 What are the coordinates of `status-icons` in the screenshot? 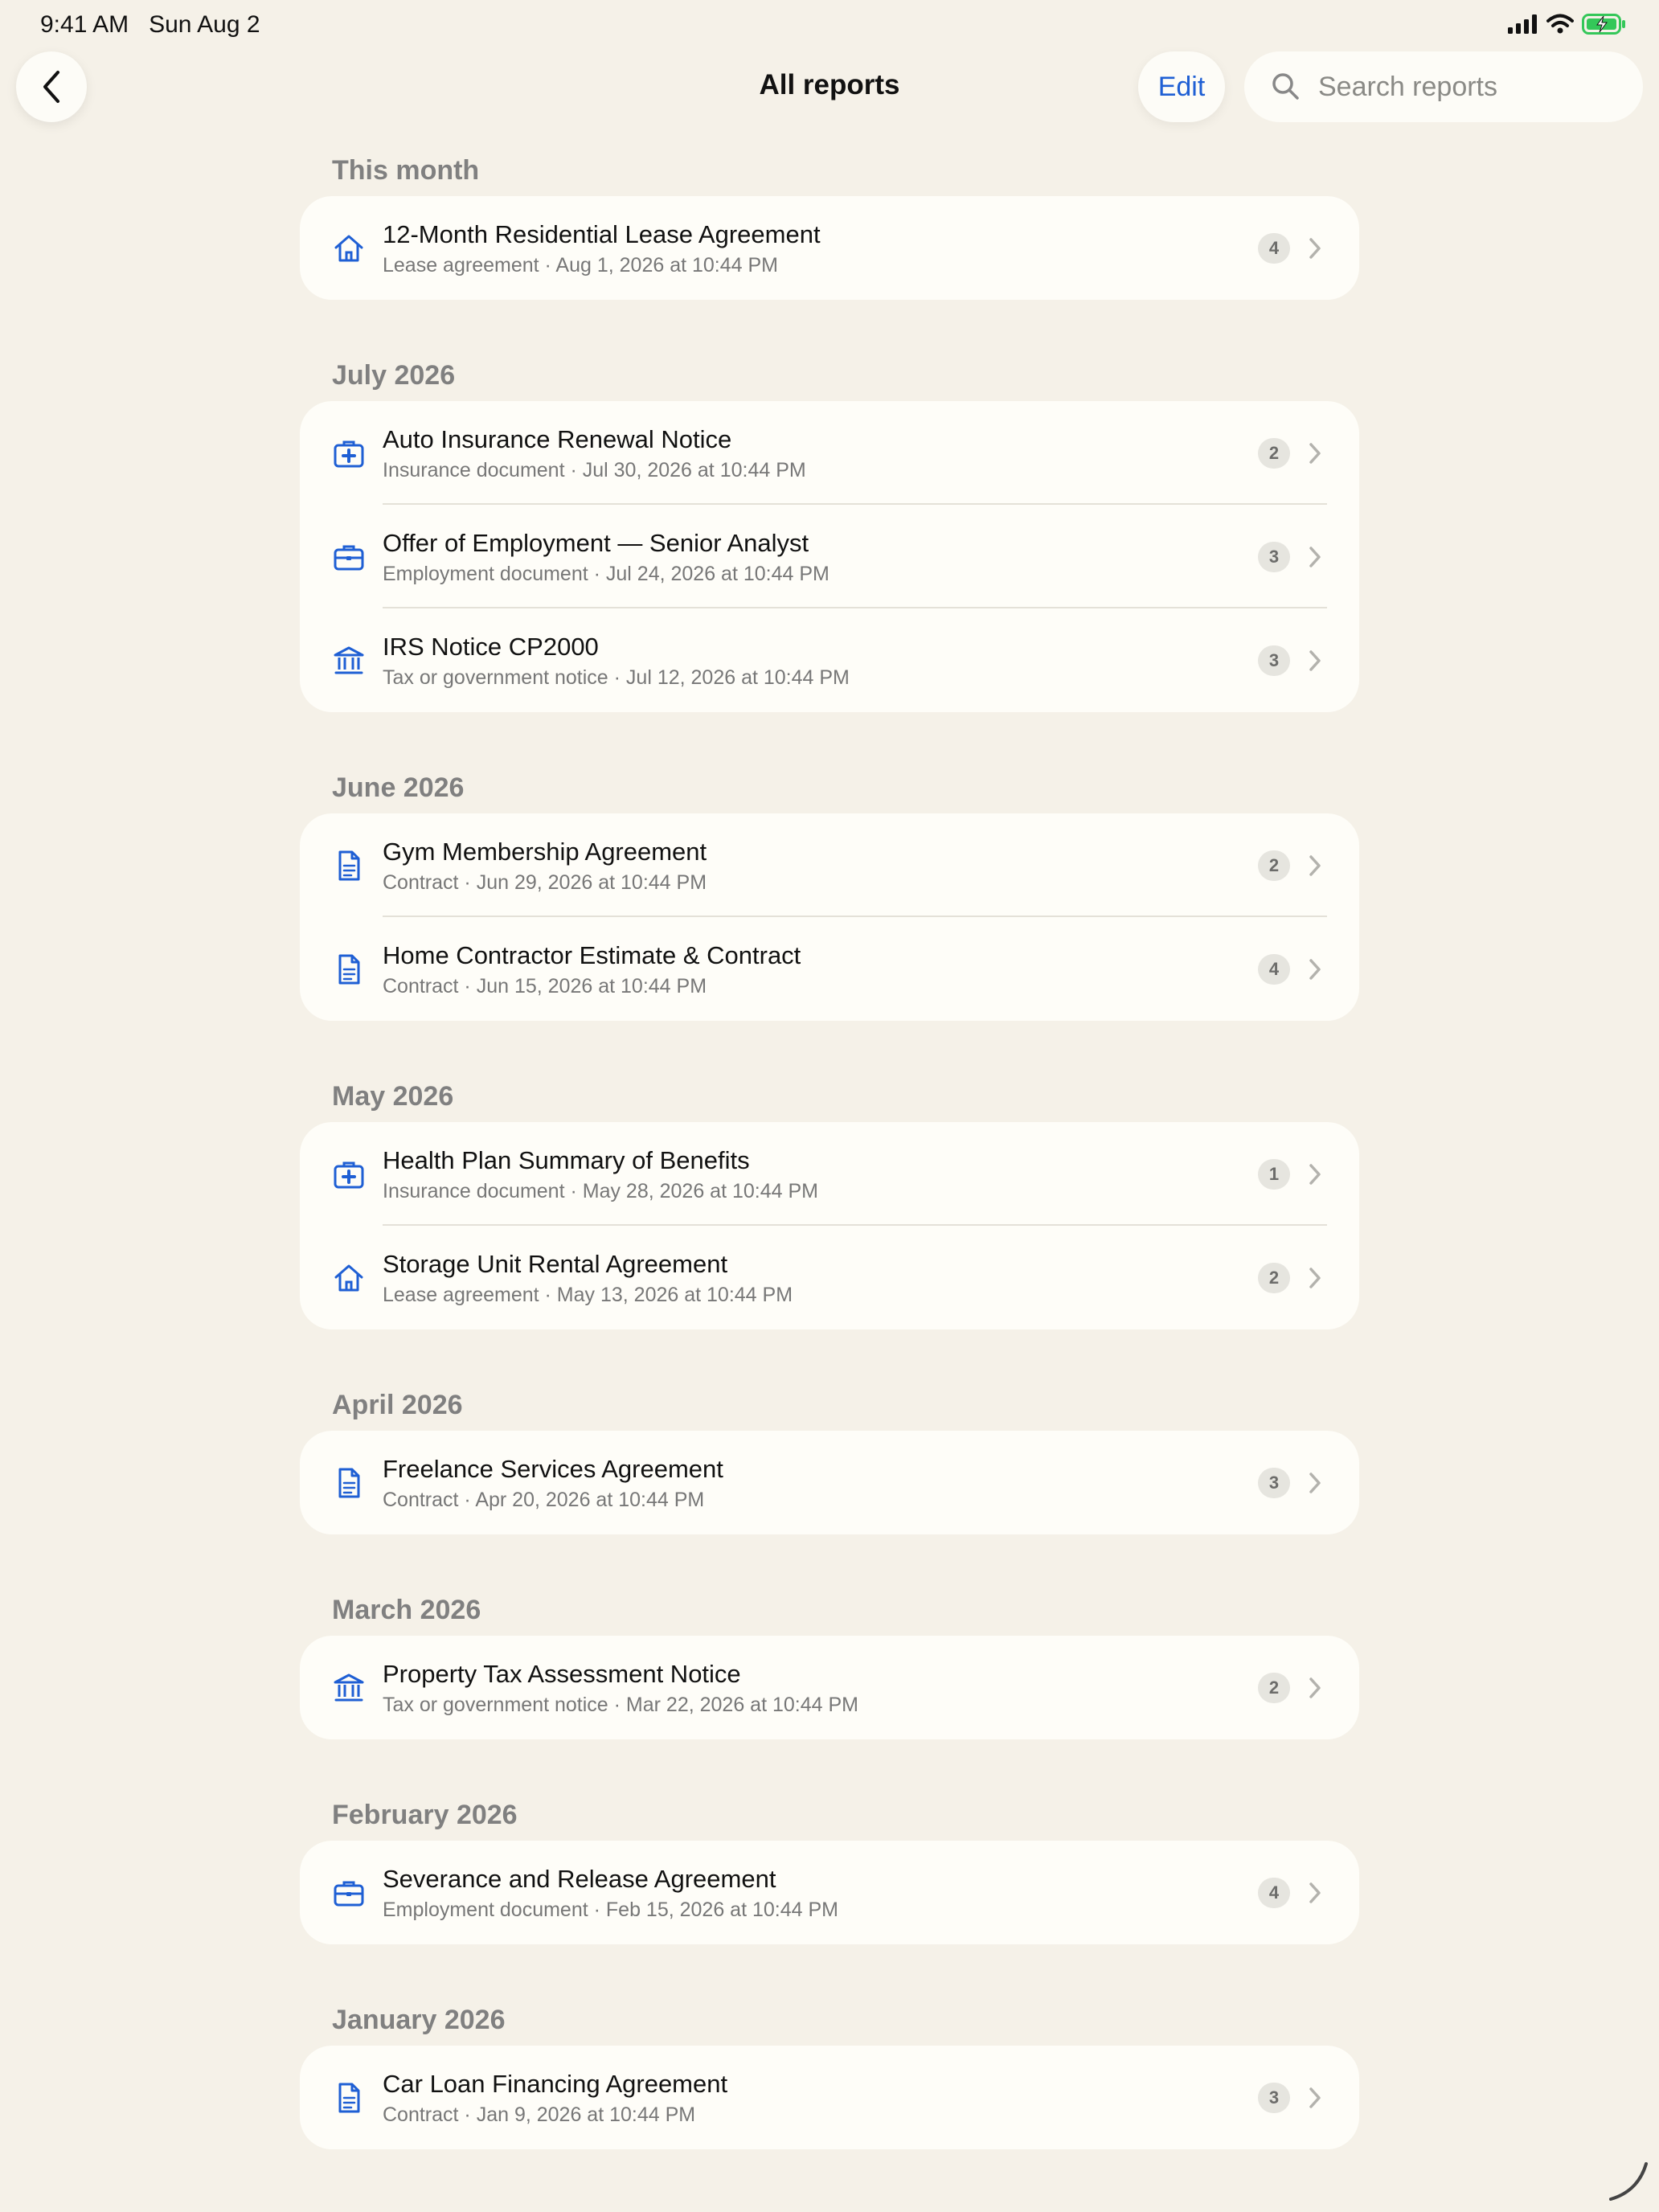 It's located at (1567, 24).